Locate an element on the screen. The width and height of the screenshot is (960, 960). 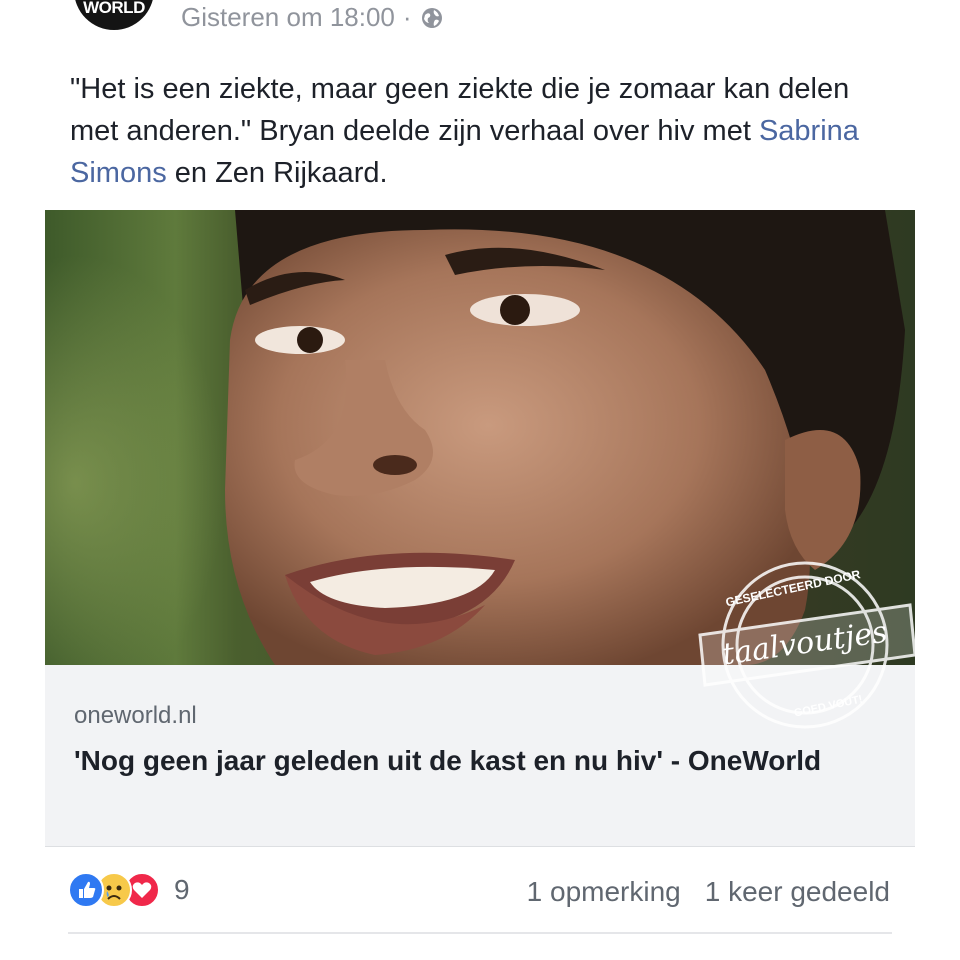
page-avatar: WORLD is located at coordinates (114, 15).